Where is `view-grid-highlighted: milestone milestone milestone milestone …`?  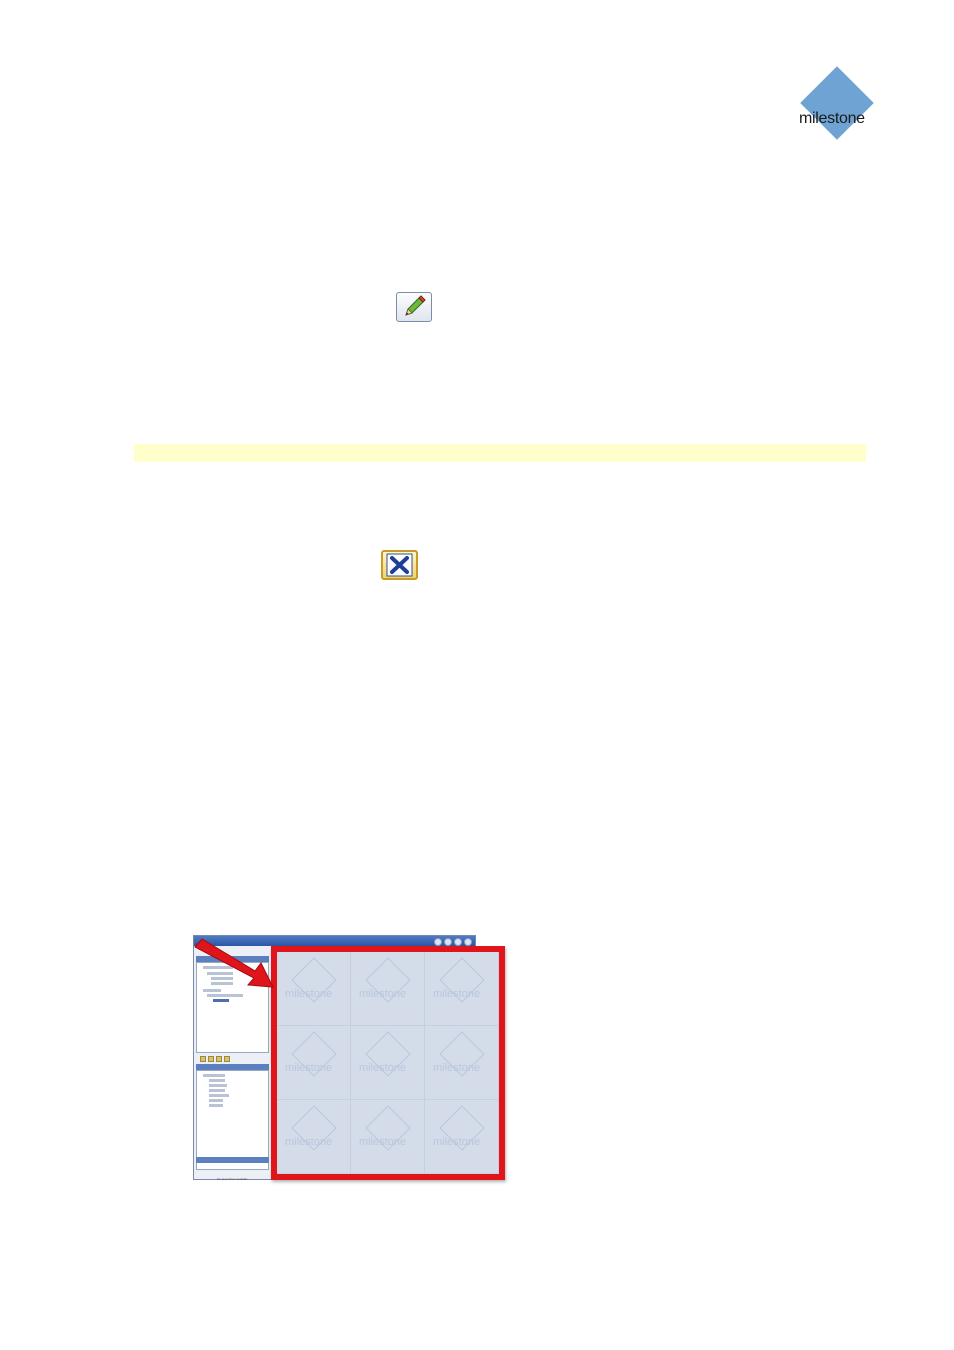 view-grid-highlighted: milestone milestone milestone milestone … is located at coordinates (388, 1063).